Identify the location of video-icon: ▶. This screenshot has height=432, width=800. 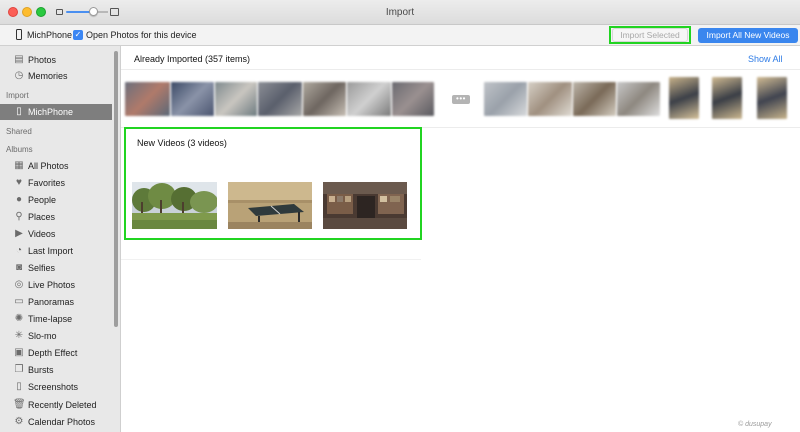
(19, 233).